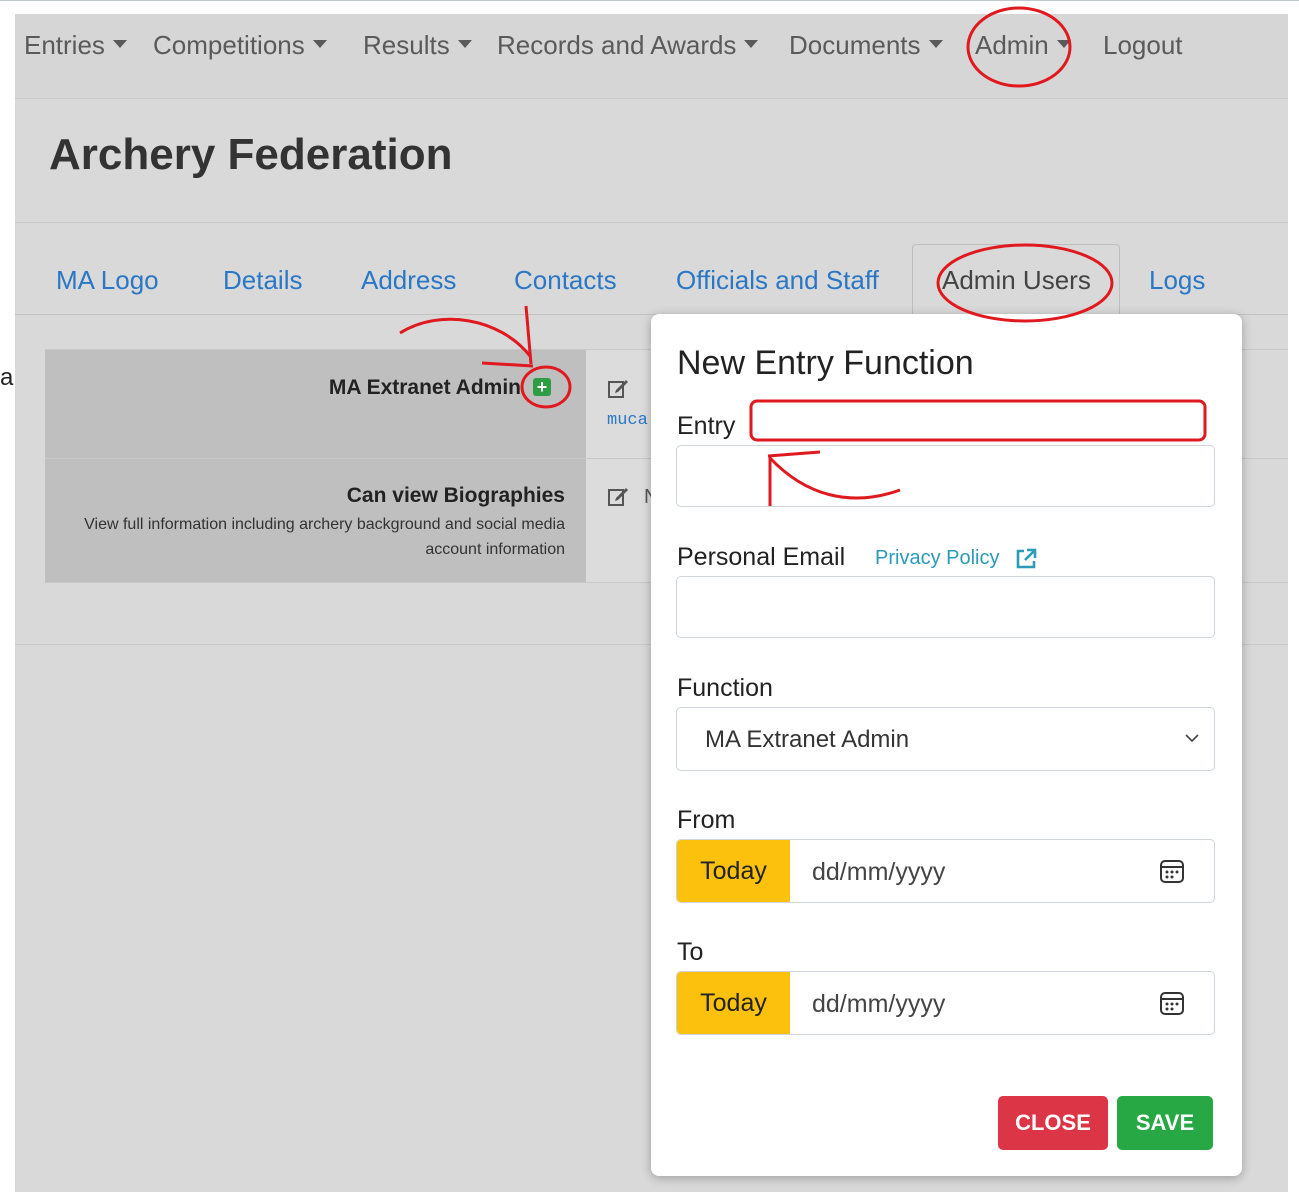 This screenshot has height=1192, width=1299. I want to click on from-label: From, so click(706, 820).